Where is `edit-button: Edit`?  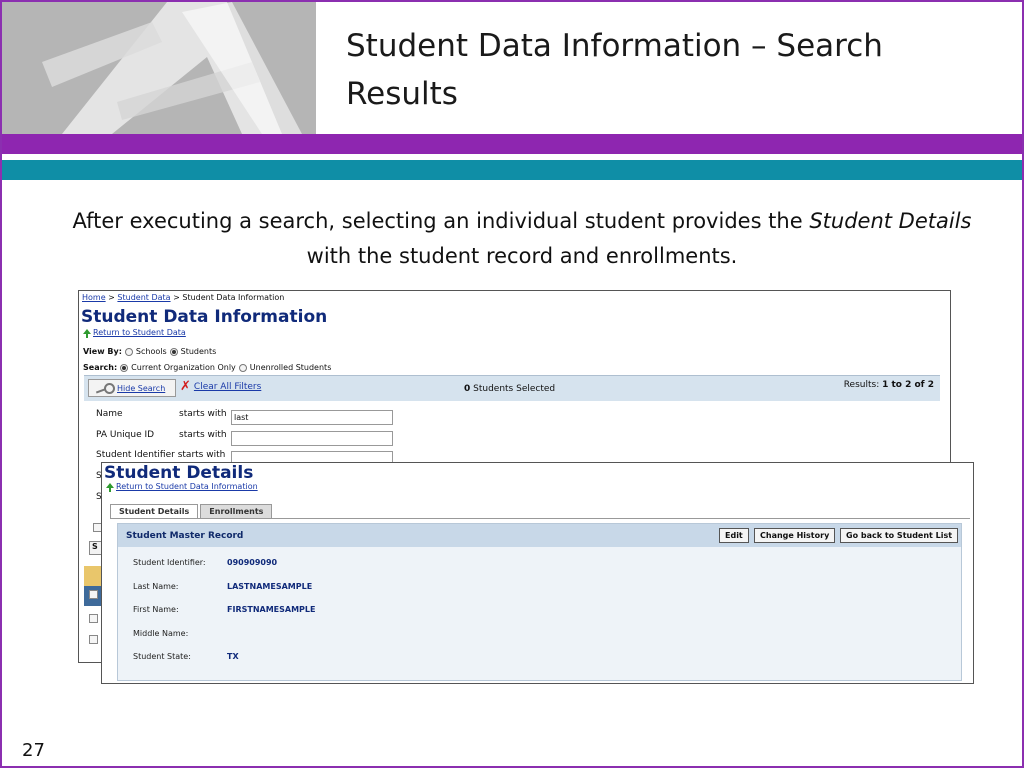 edit-button: Edit is located at coordinates (734, 535).